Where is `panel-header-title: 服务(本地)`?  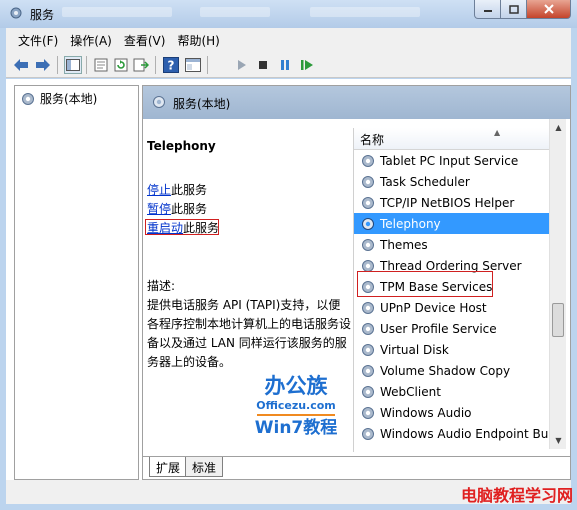
panel-header-title: 服务(本地) is located at coordinates (202, 104).